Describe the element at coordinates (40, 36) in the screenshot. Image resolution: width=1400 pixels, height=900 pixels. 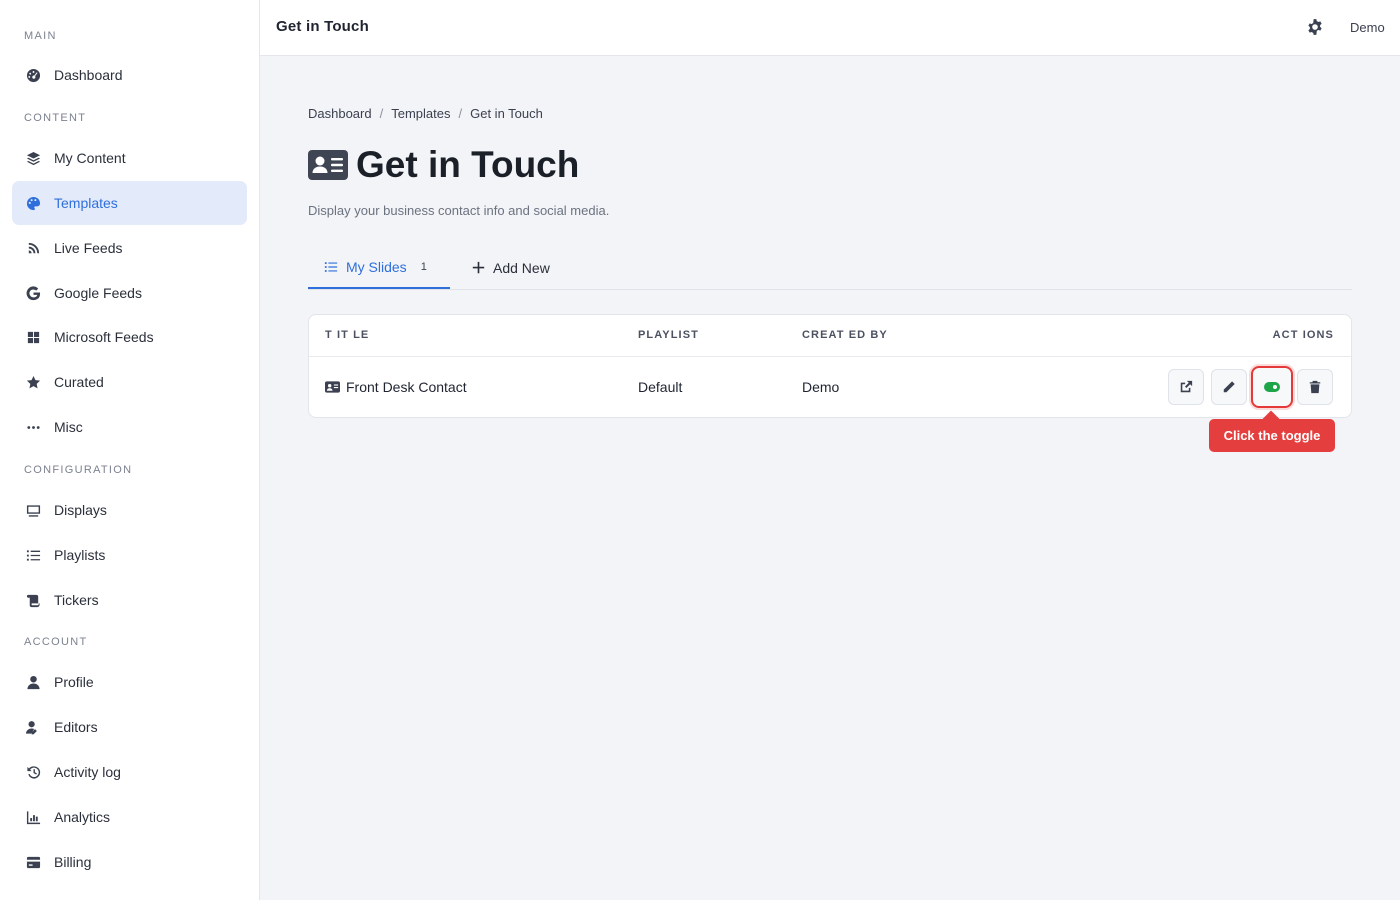
I see `section-label-main: MAIN` at that location.